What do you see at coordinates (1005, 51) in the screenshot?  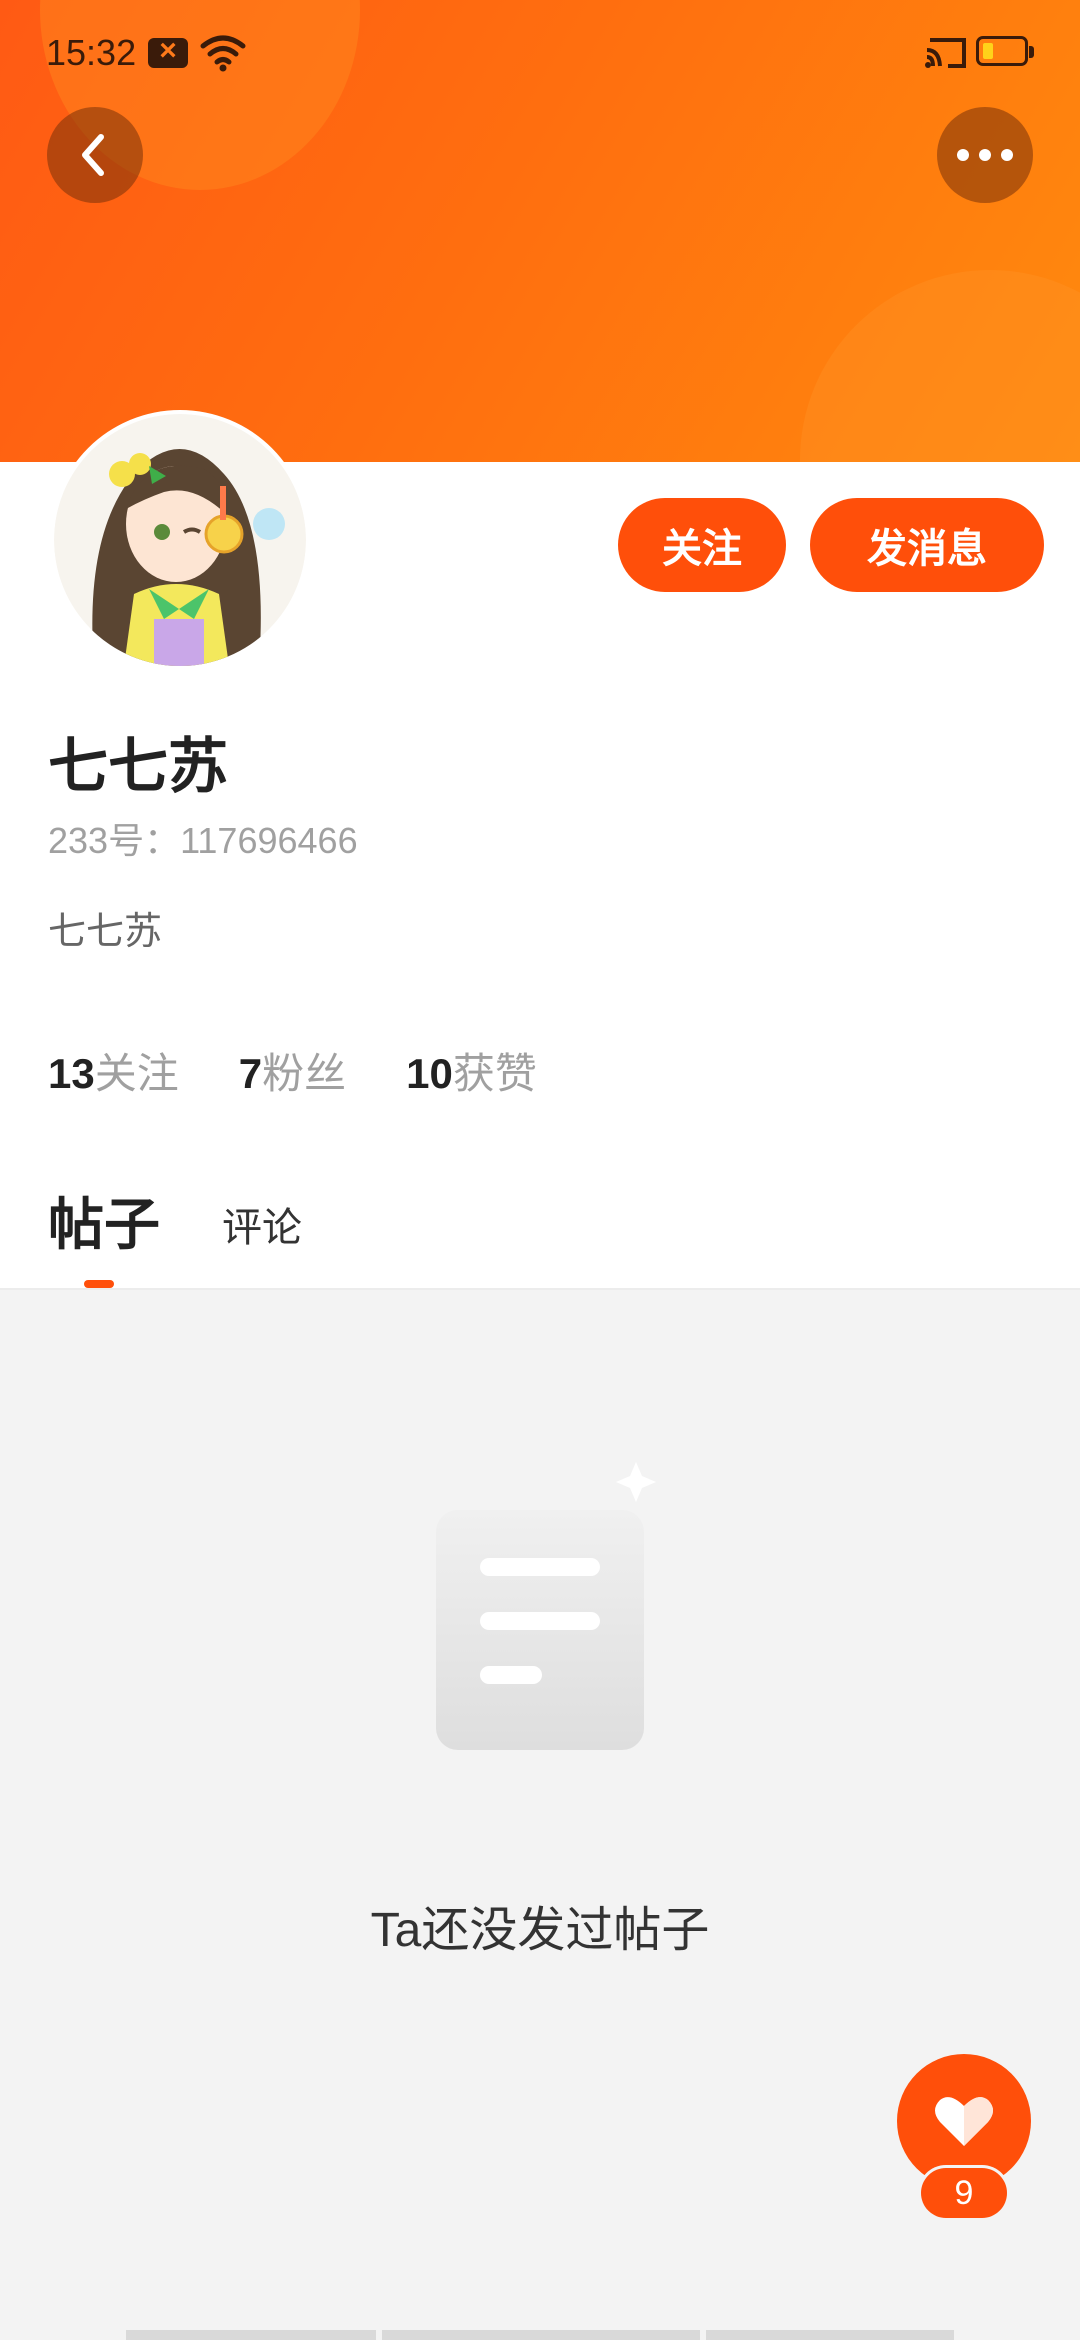 I see `battery-icon` at bounding box center [1005, 51].